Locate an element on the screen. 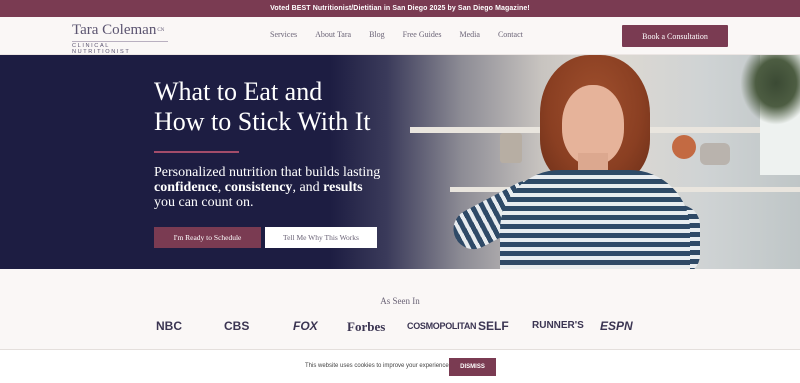  book-consultation-button: Book a Consultation is located at coordinates (675, 36).